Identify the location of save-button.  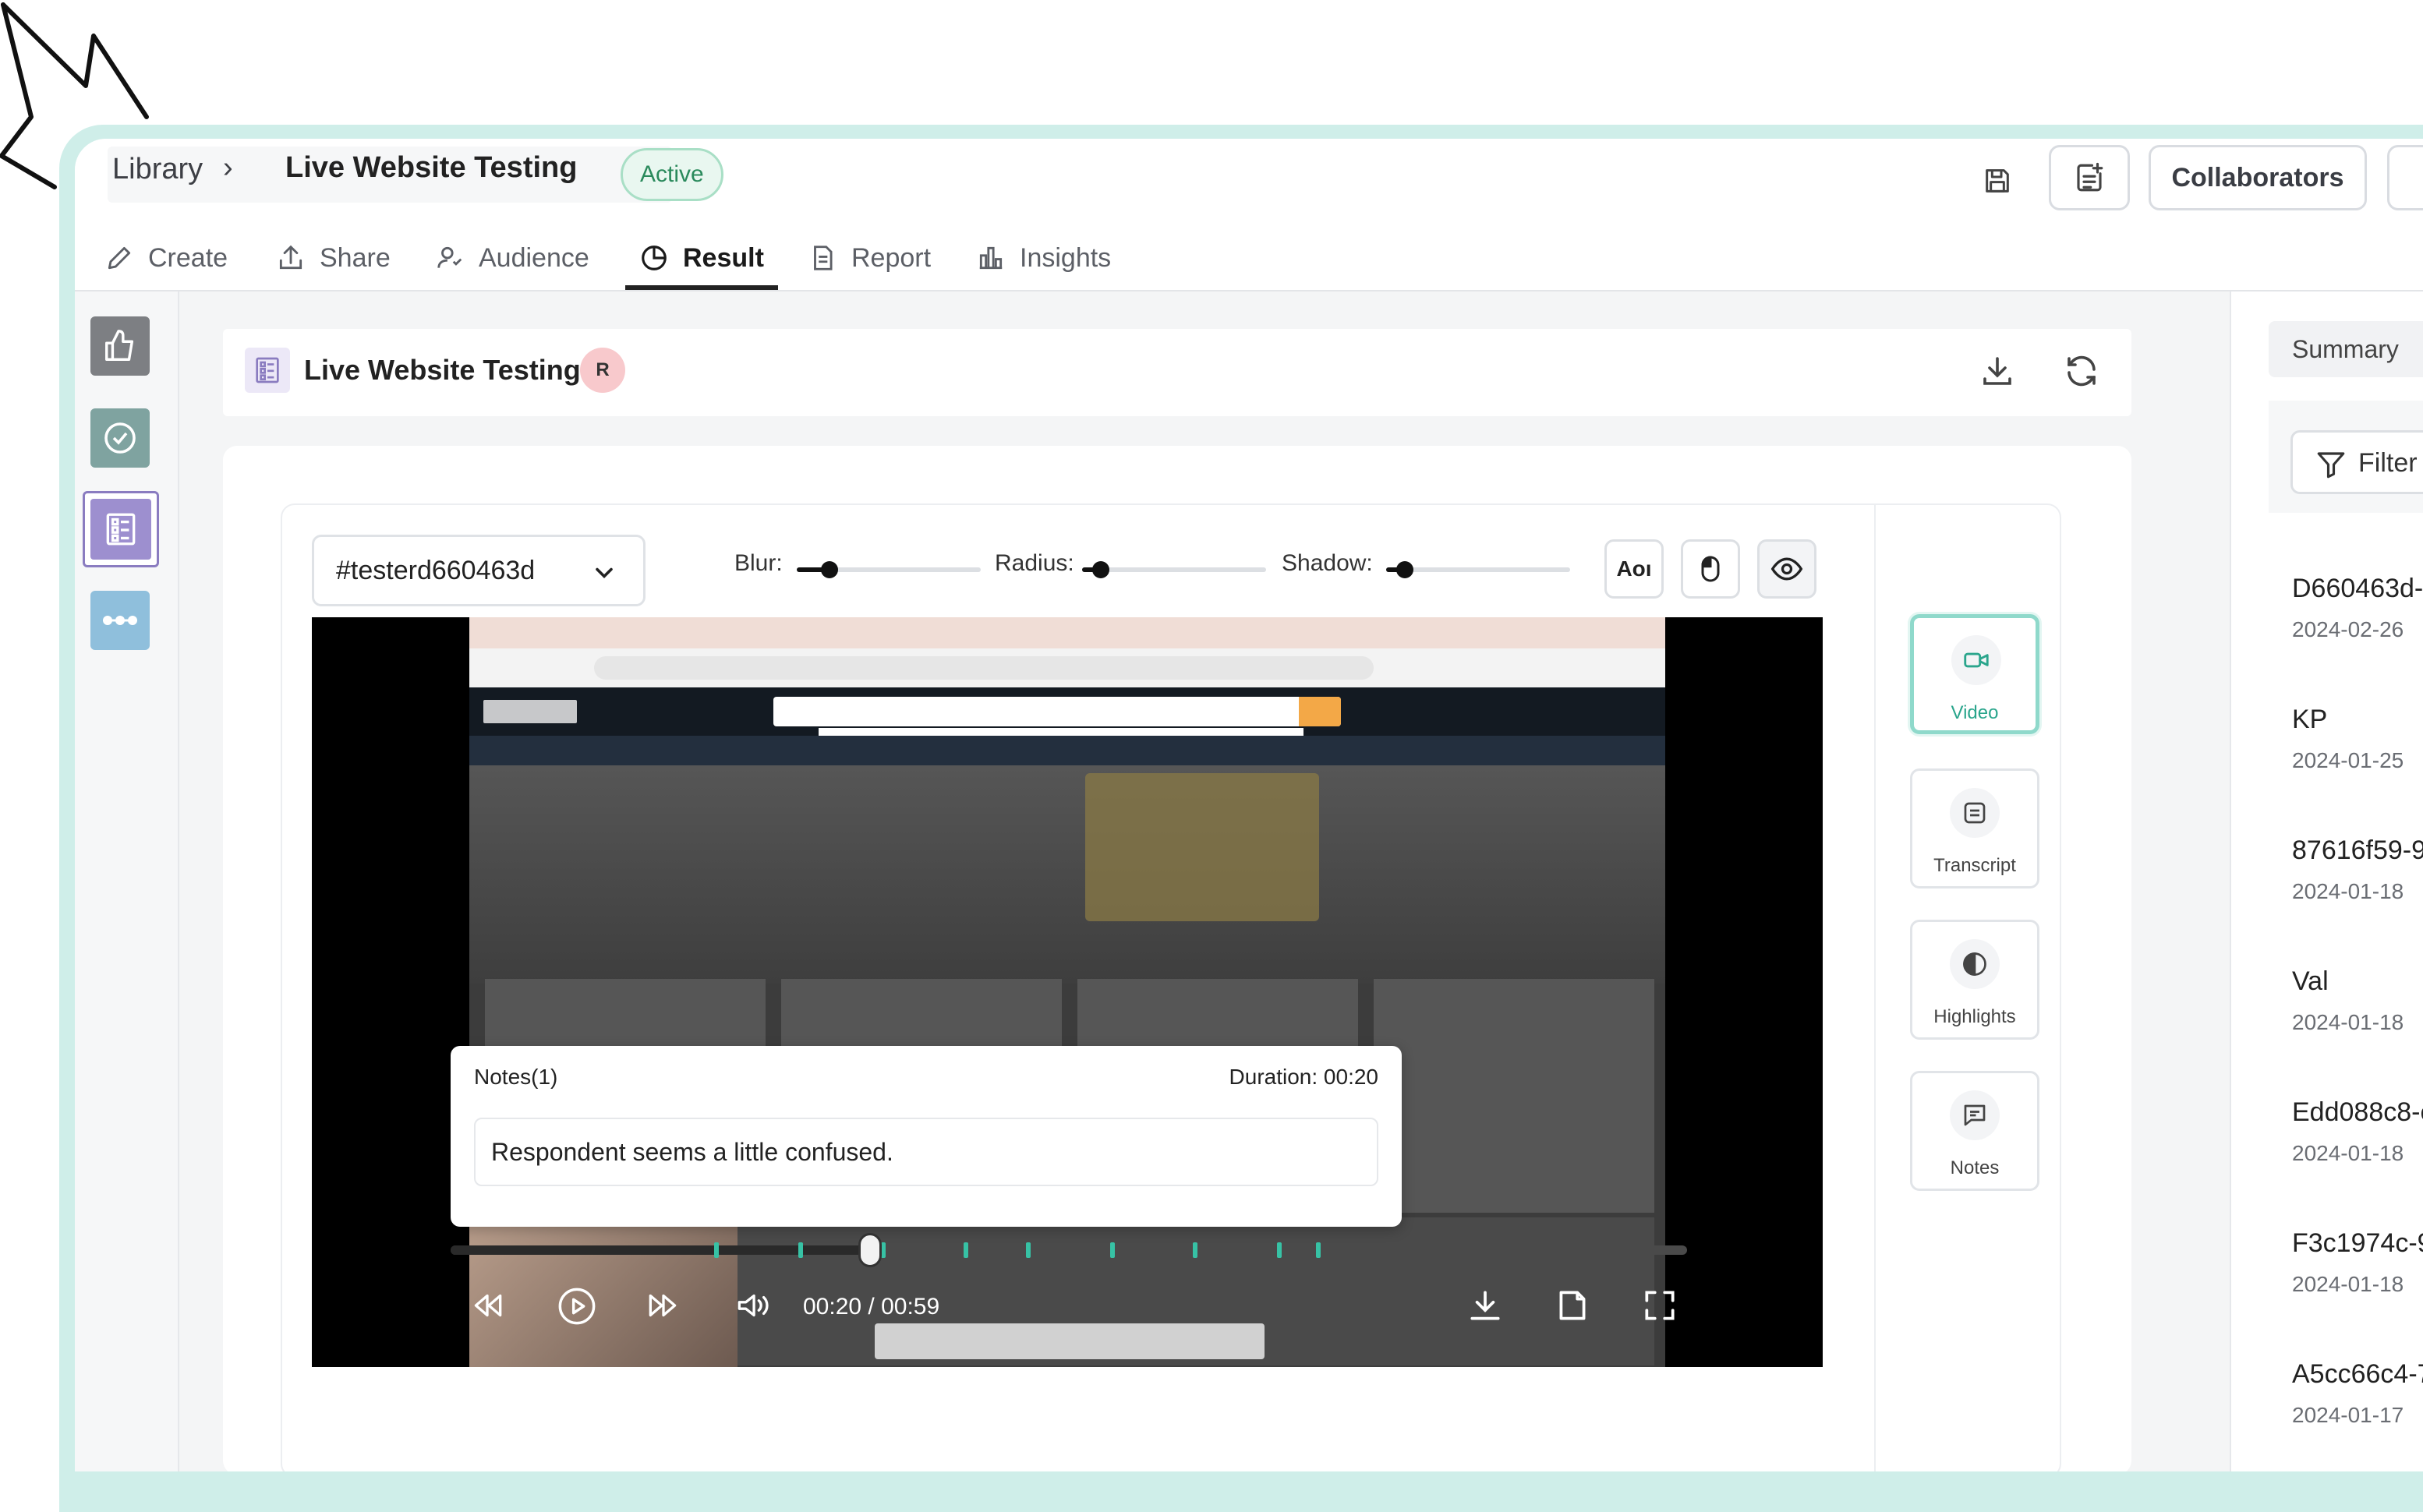
(1997, 181).